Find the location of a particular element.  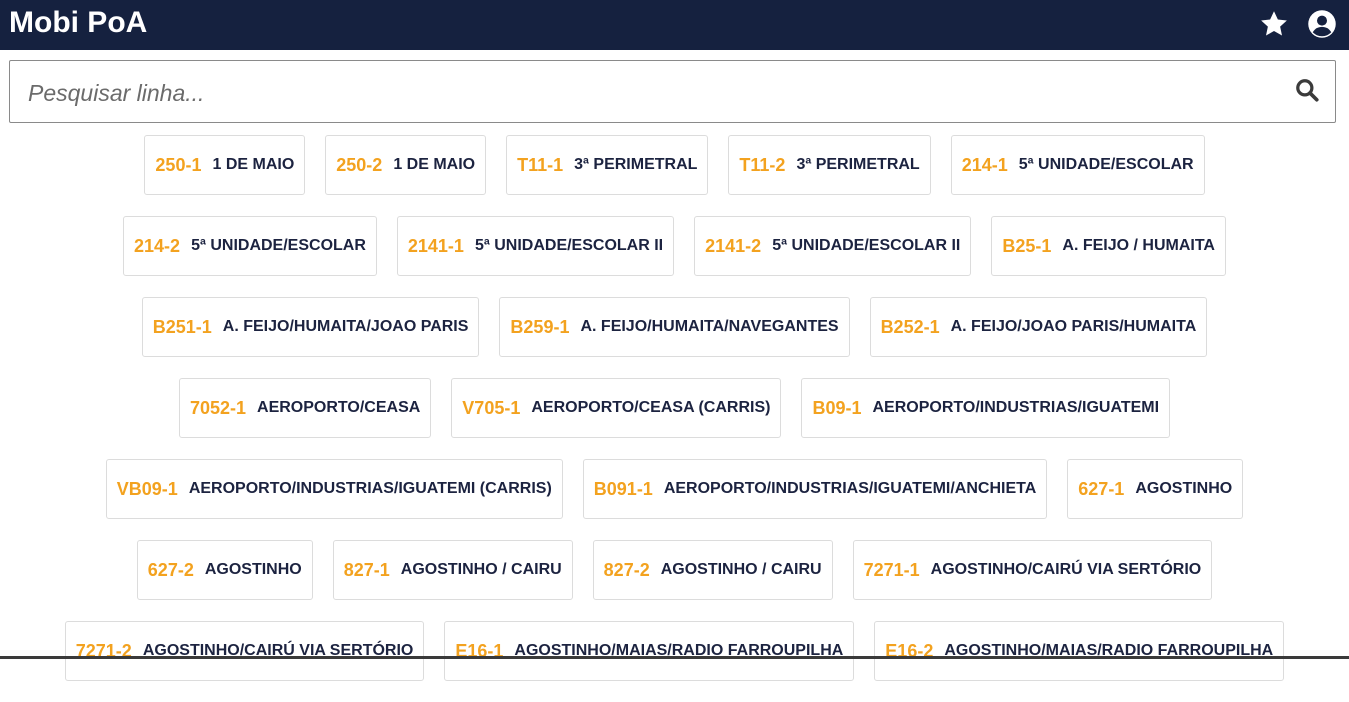

line-card: T11-2 3ª PERIMETRAL is located at coordinates (829, 165).